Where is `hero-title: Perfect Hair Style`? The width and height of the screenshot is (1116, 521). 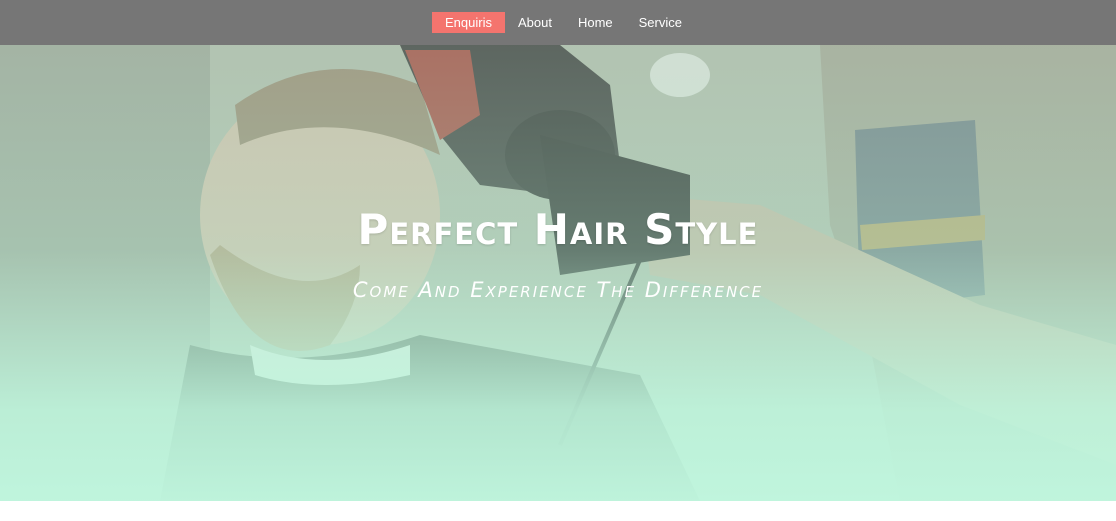
hero-title: Perfect Hair Style is located at coordinates (558, 230).